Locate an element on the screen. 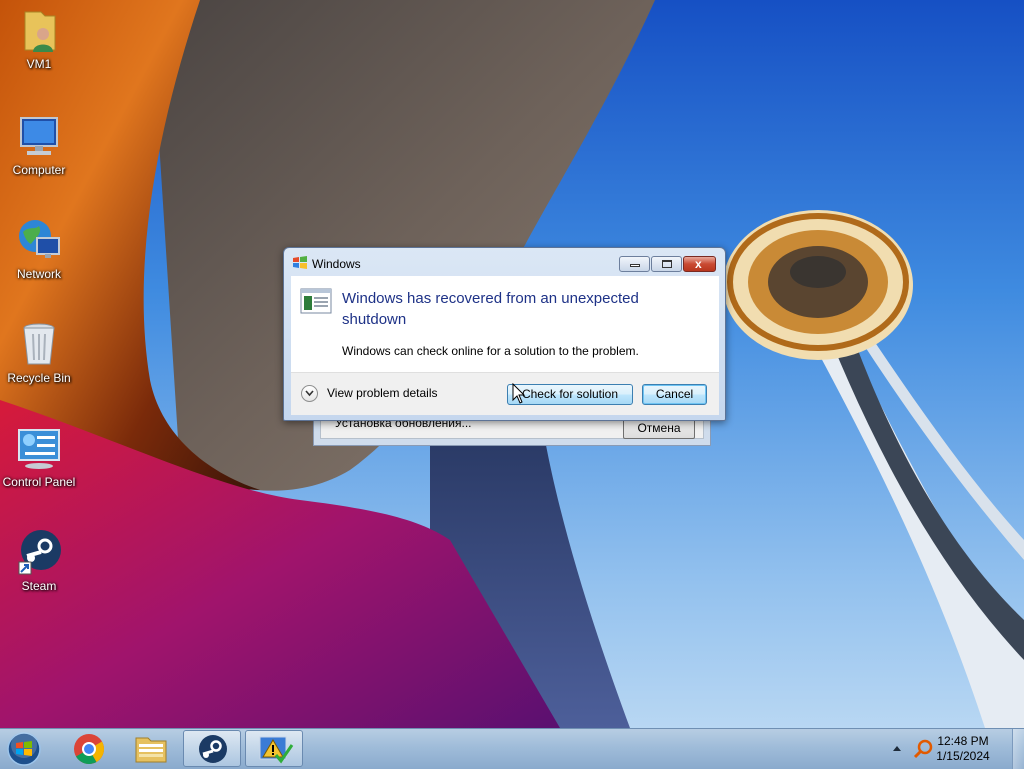  desktop-icon-control-panel: Control Panel is located at coordinates (39, 456).